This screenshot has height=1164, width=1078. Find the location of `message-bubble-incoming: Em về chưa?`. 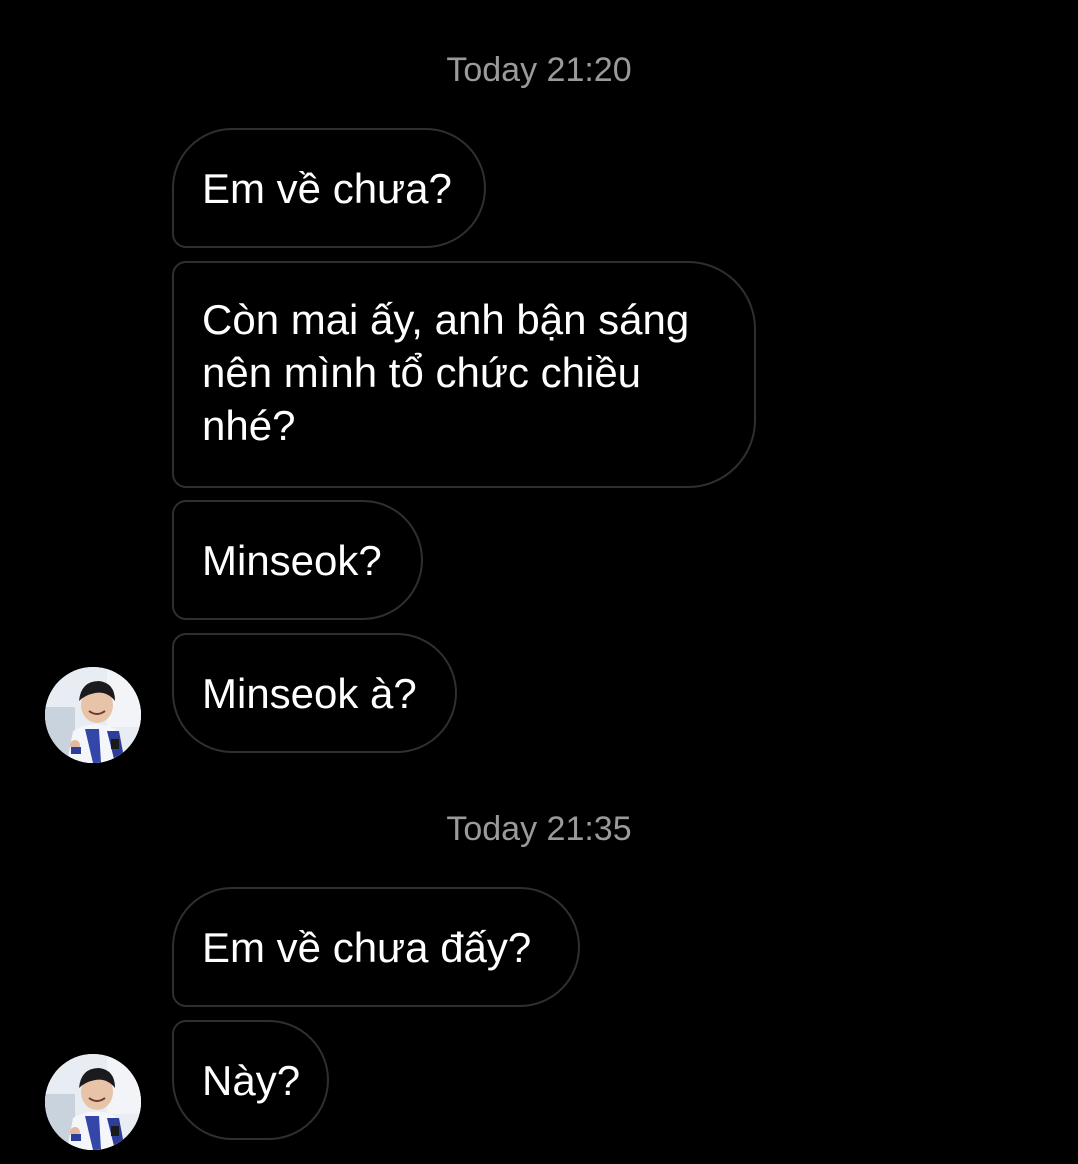

message-bubble-incoming: Em về chưa? is located at coordinates (329, 188).